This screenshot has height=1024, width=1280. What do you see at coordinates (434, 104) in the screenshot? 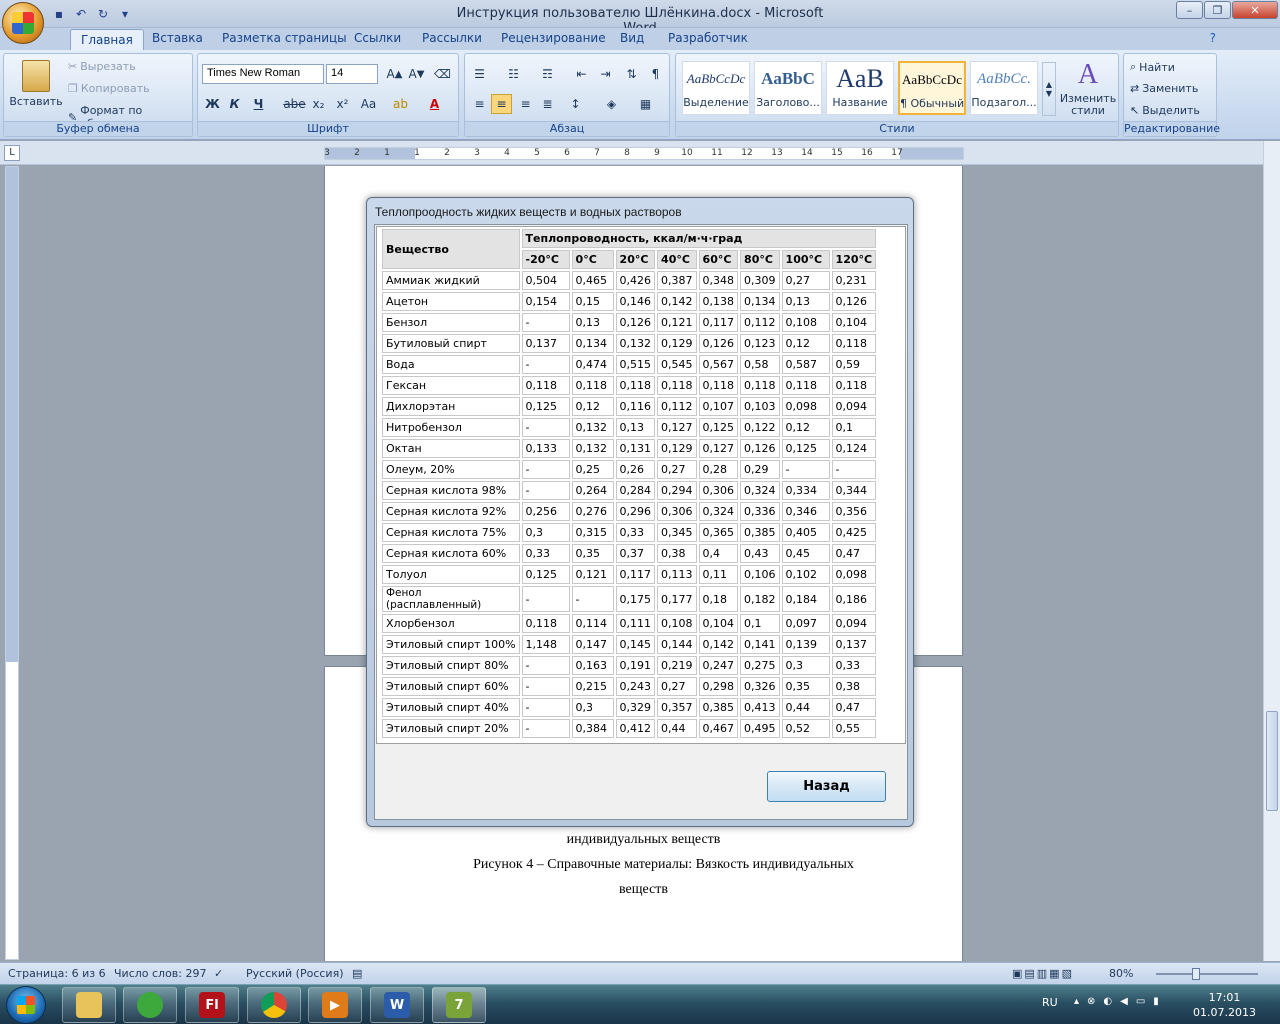
I see `font-color-icon: A` at bounding box center [434, 104].